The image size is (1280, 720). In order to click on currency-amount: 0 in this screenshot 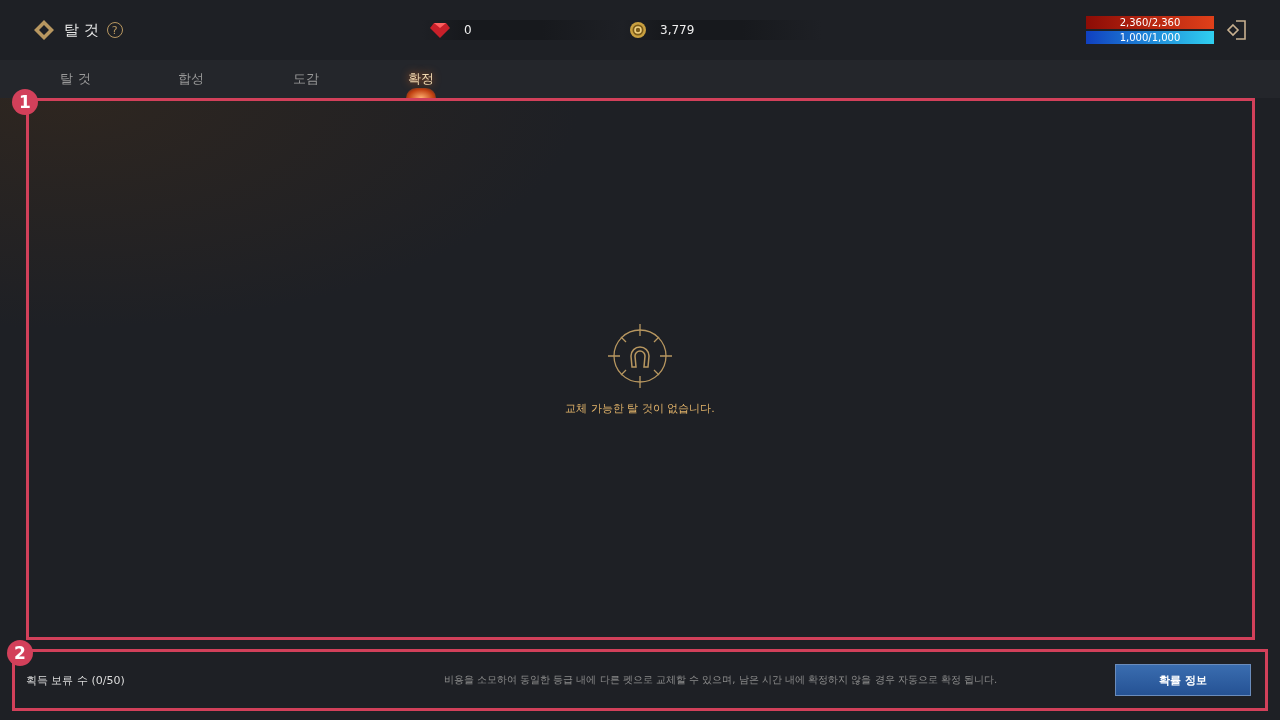, I will do `click(468, 30)`.